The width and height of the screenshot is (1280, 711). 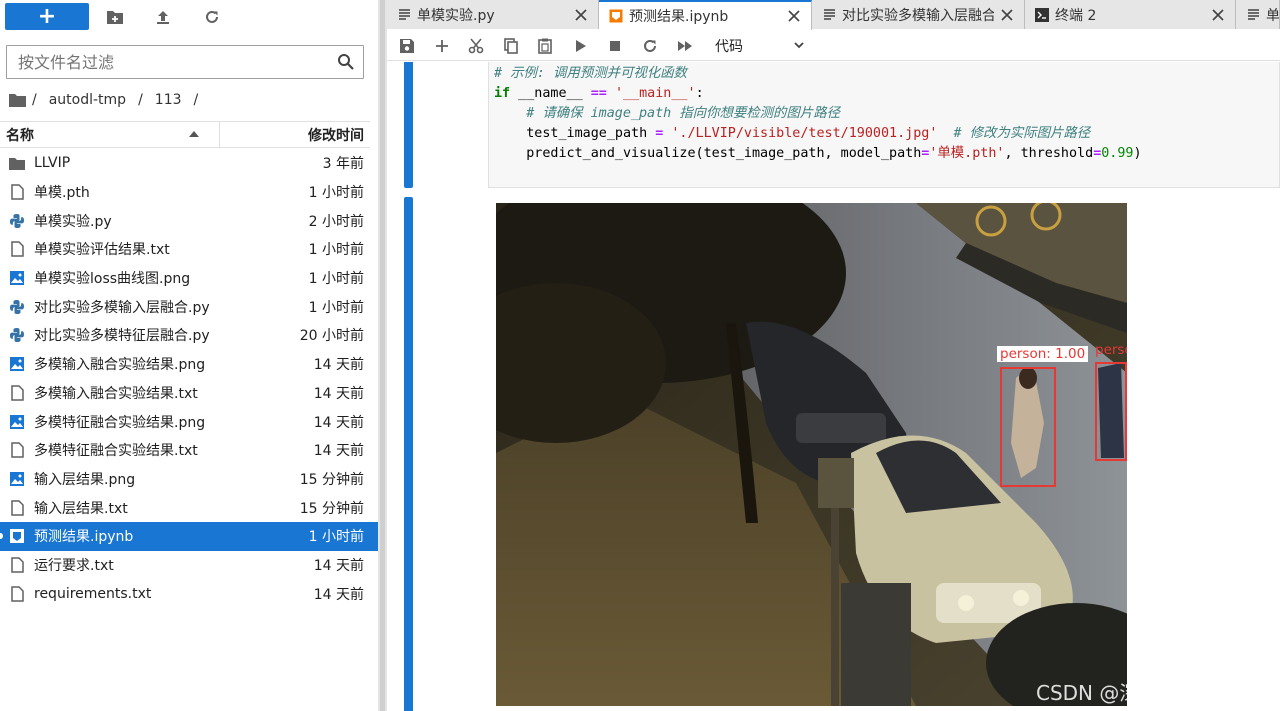 I want to click on file-row: 多模输入融合实验结果.png 14 天前, so click(x=189, y=364).